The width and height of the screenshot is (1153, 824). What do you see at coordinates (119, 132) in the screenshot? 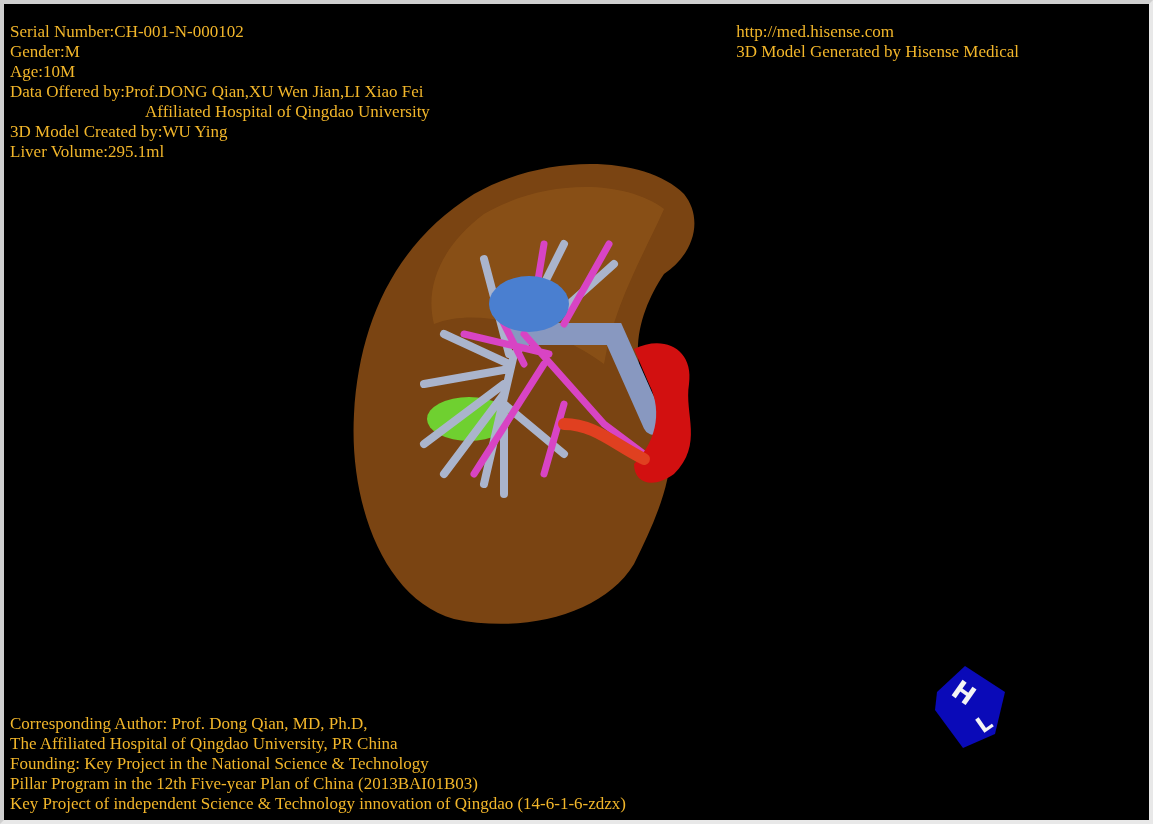
I see `info-text: 3D Model Created by:WU Ying` at bounding box center [119, 132].